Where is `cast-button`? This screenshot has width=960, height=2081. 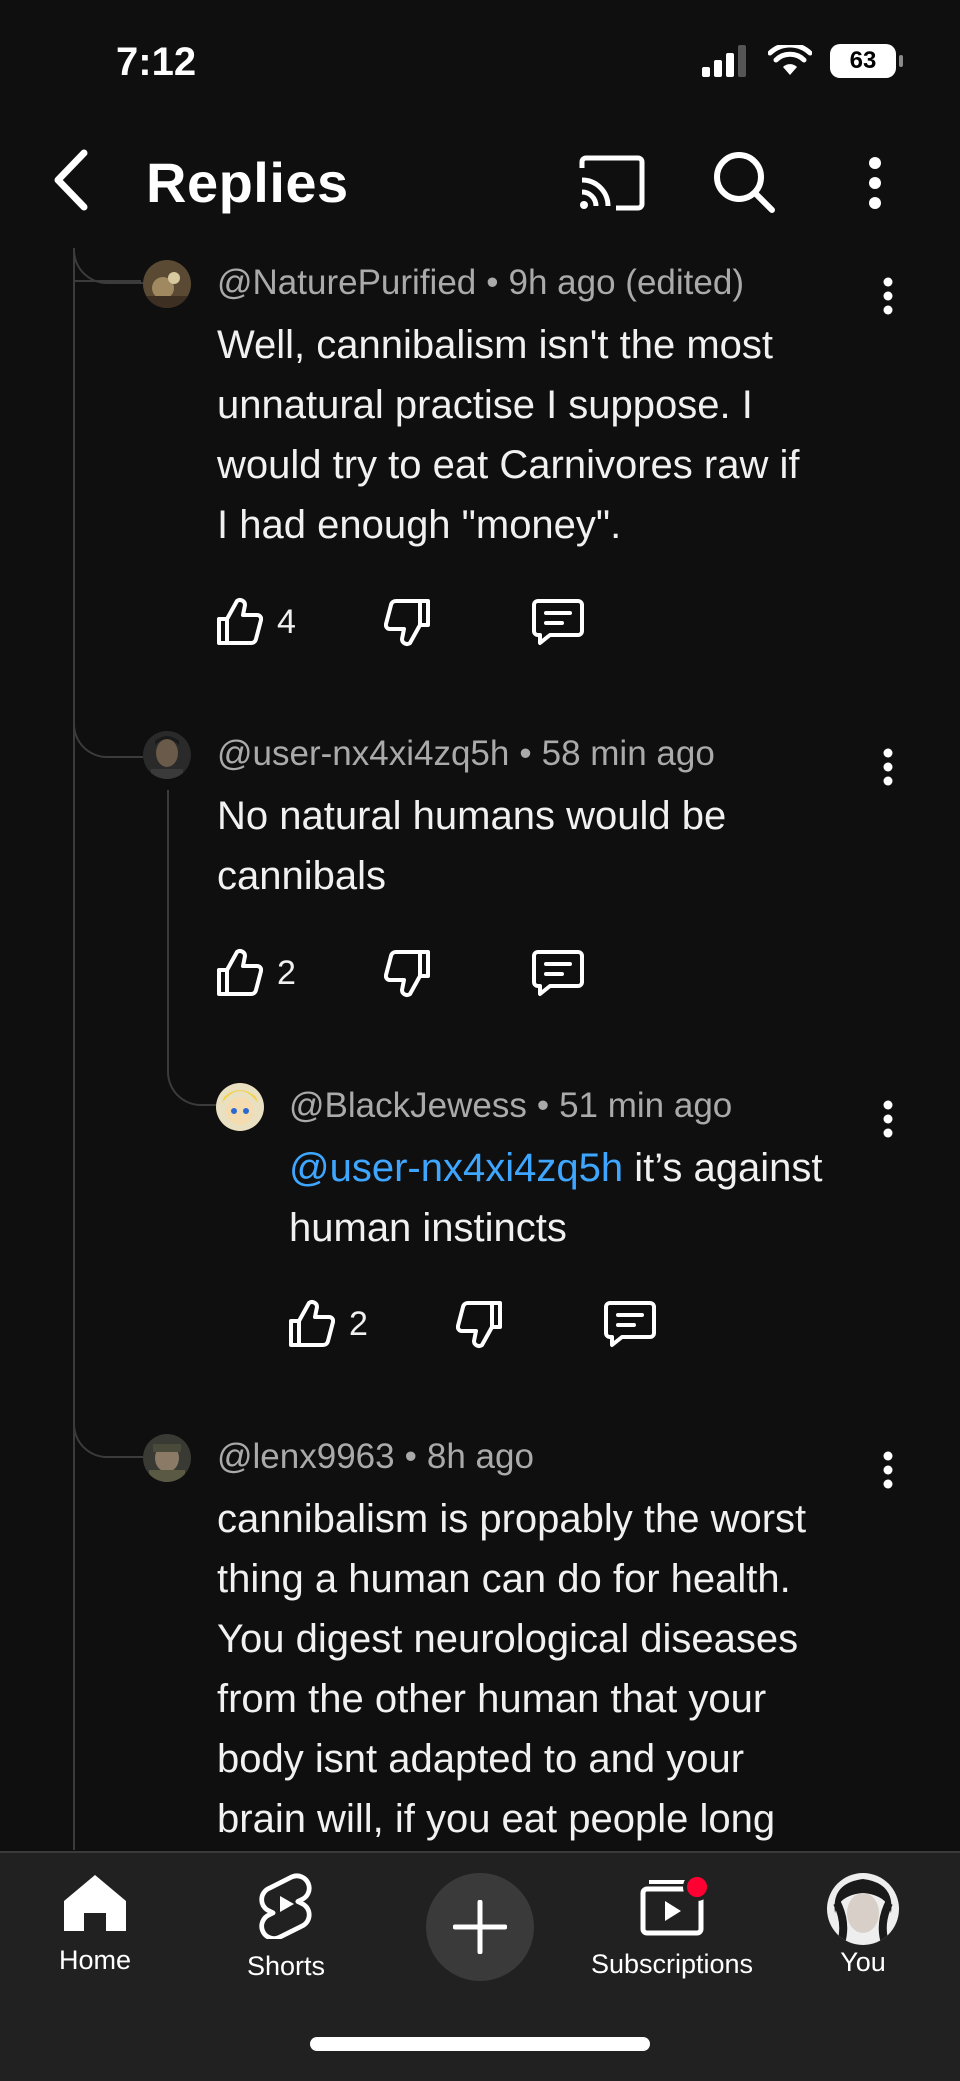 cast-button is located at coordinates (612, 183).